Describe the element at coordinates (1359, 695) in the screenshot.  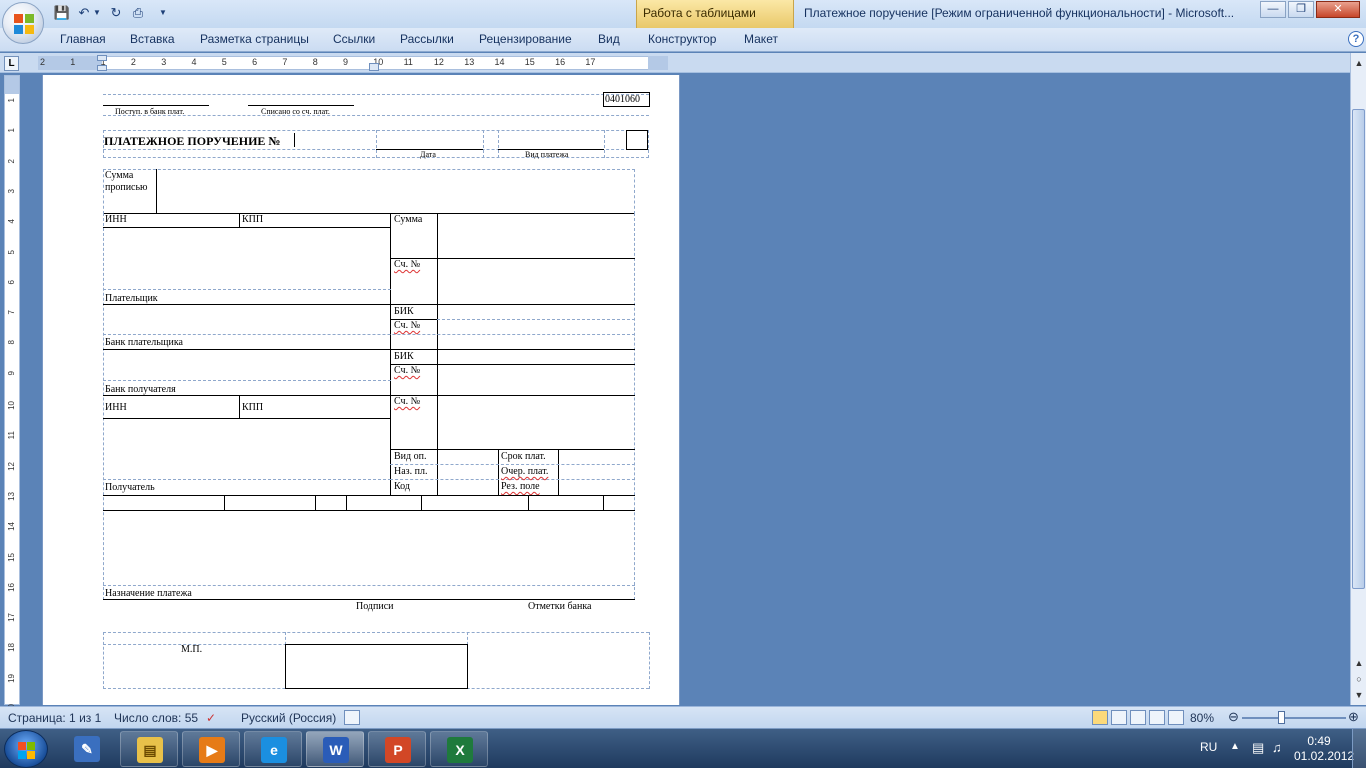
I see `next-page-icon: ▼` at that location.